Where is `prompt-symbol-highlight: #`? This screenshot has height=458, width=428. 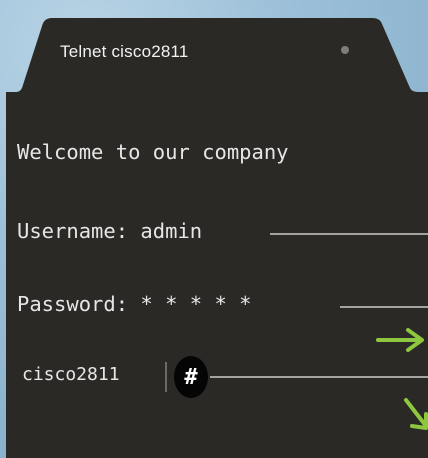
prompt-symbol-highlight: # is located at coordinates (191, 377).